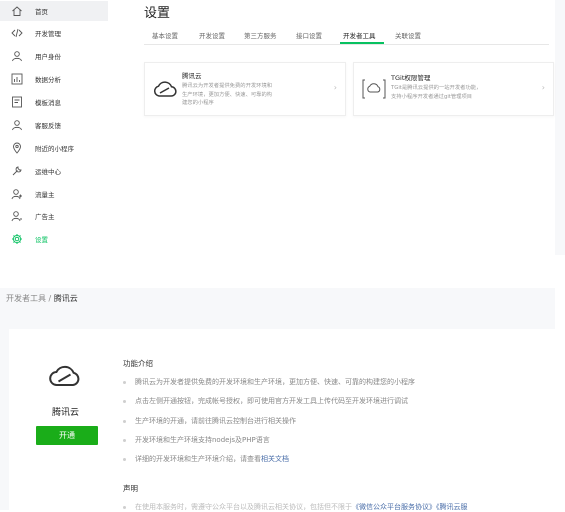 This screenshot has height=512, width=565. Describe the element at coordinates (67, 435) in the screenshot. I see `open-button: 开通` at that location.